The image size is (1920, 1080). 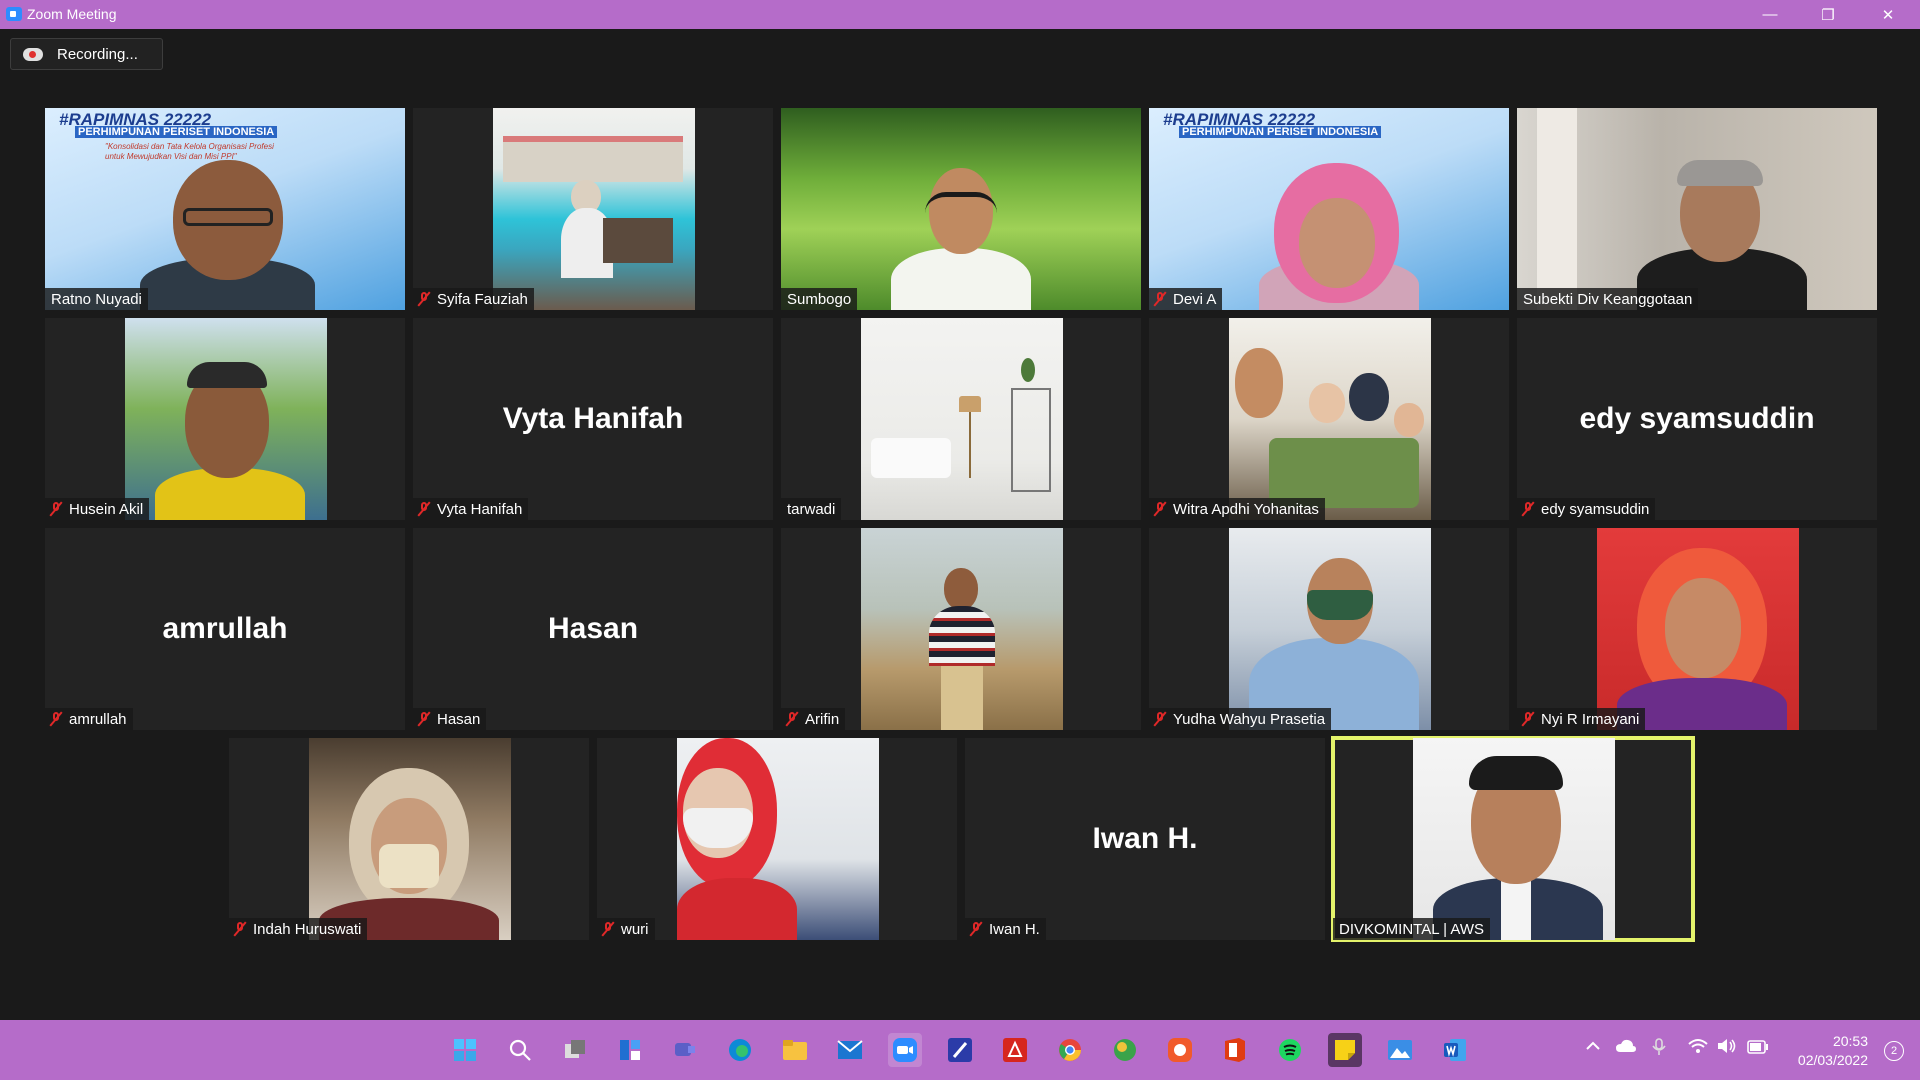 I want to click on sticky-notes-icon, so click(x=1345, y=1050).